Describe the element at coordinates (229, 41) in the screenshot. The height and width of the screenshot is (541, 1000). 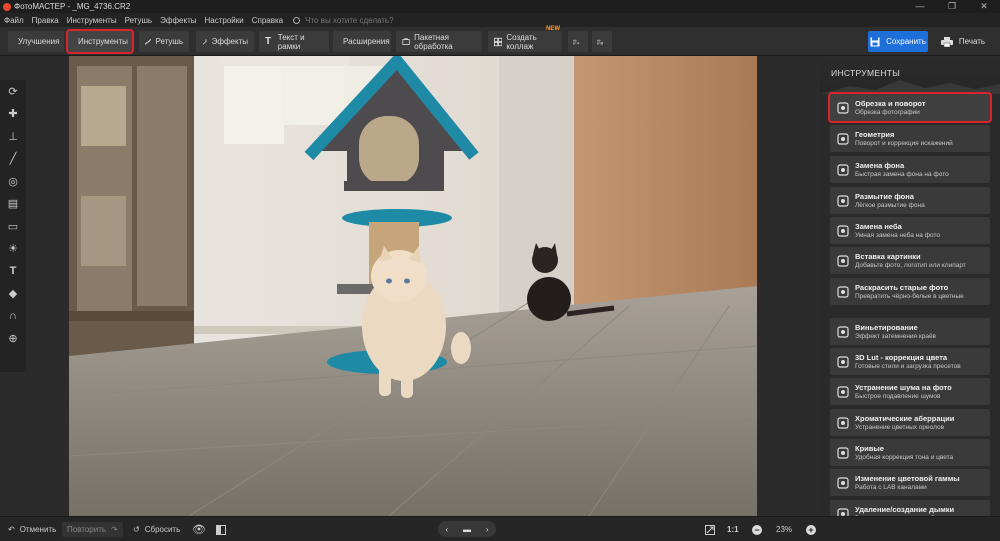
I see `tab-effects-label: Эффекты` at that location.